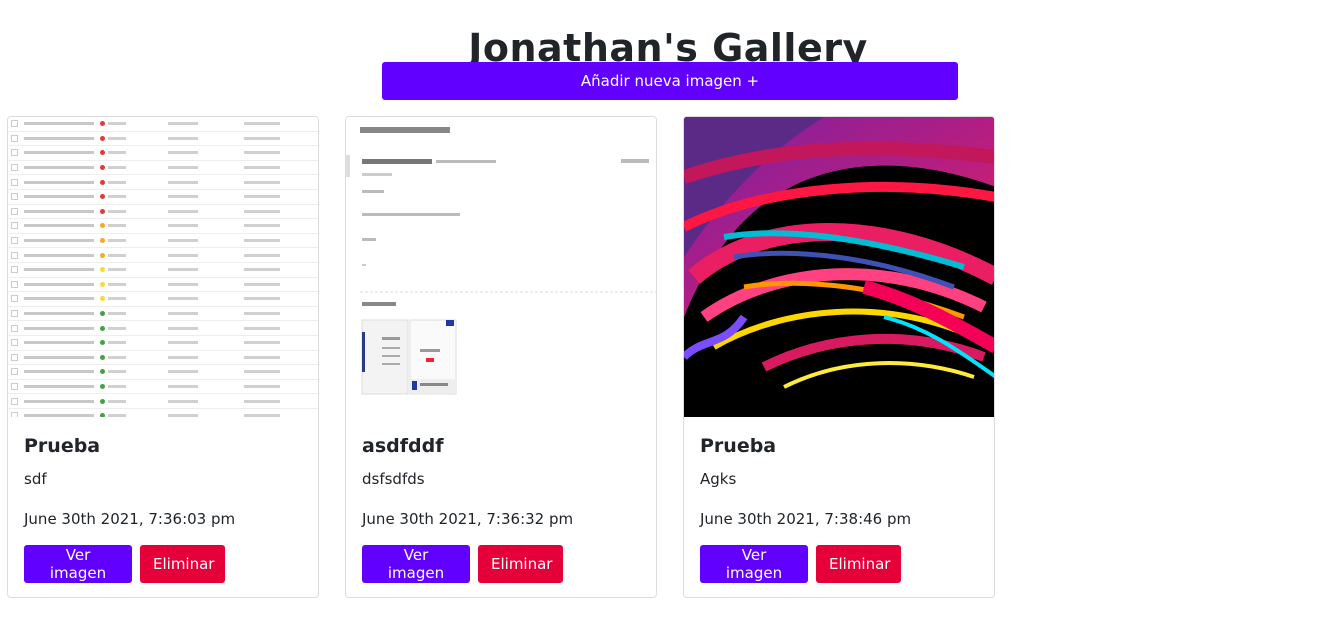 The height and width of the screenshot is (620, 1336). I want to click on network-table-screenshot-image, so click(163, 267).